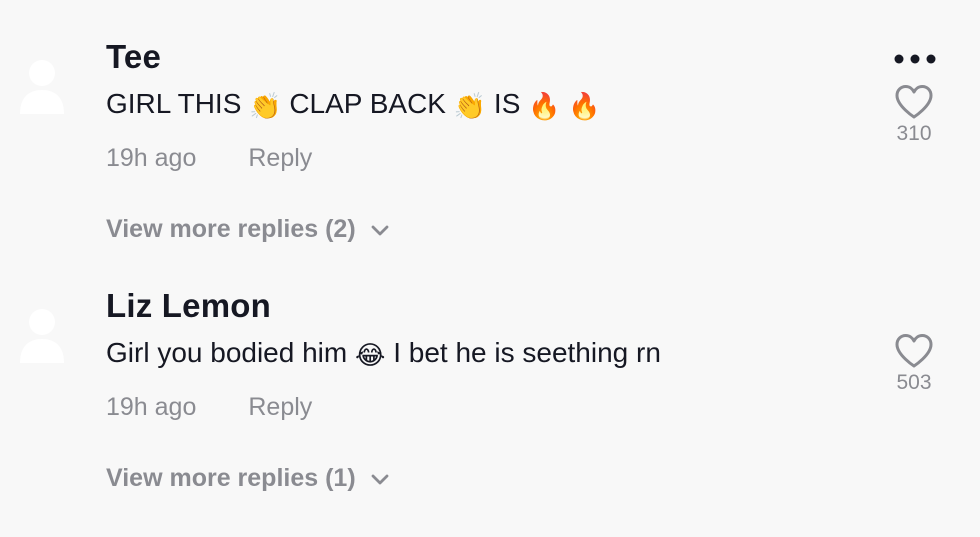 This screenshot has width=980, height=537. Describe the element at coordinates (914, 382) in the screenshot. I see `like-count: 503` at that location.